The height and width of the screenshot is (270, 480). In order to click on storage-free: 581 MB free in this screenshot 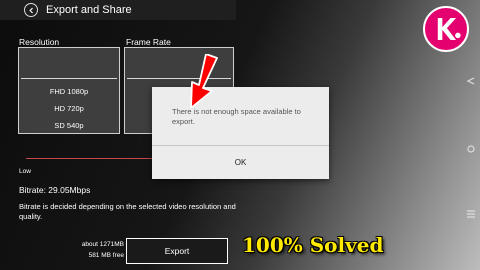, I will do `click(106, 255)`.